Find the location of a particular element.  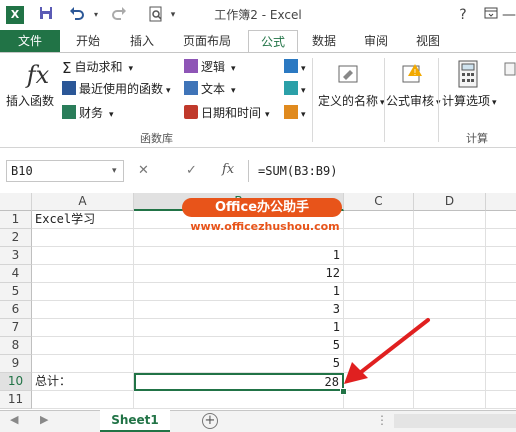

cell-e3 is located at coordinates (501, 256).